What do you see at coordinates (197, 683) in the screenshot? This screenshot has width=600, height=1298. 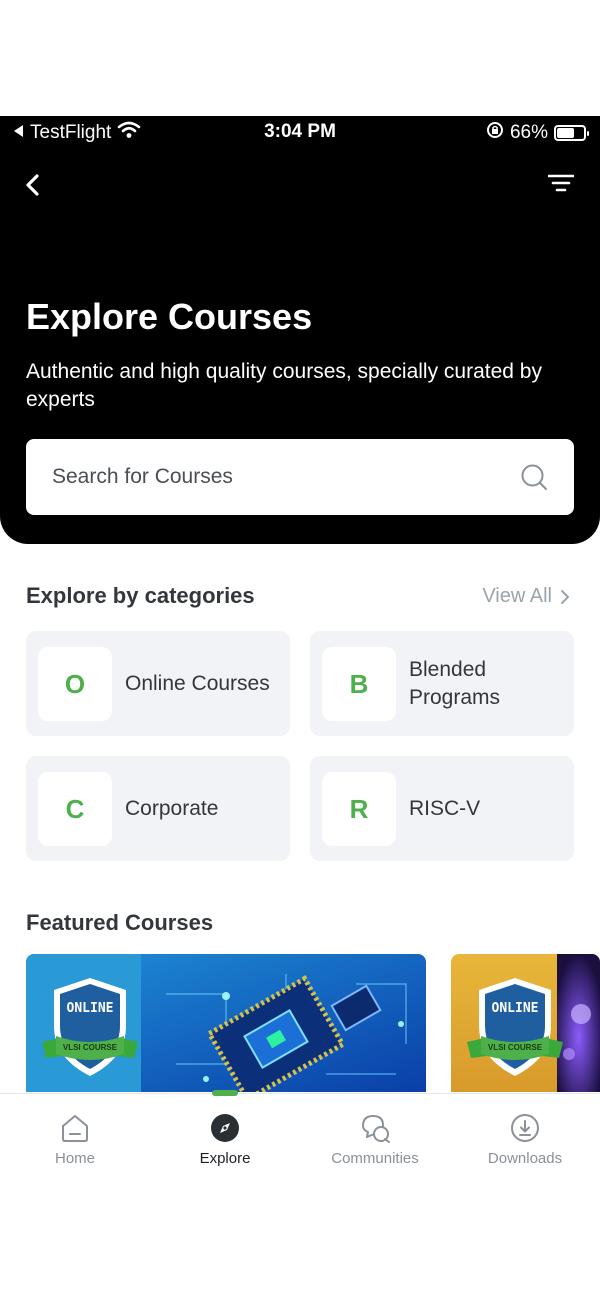 I see `category-label: Online Courses` at bounding box center [197, 683].